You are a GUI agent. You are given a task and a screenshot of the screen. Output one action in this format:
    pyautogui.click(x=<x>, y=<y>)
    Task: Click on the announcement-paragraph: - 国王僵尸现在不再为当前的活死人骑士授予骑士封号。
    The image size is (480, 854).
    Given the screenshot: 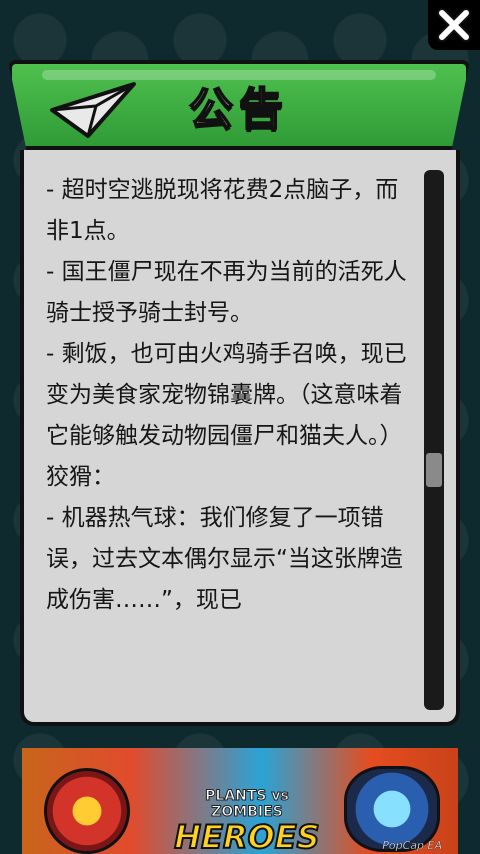 What is the action you would take?
    pyautogui.click(x=226, y=292)
    